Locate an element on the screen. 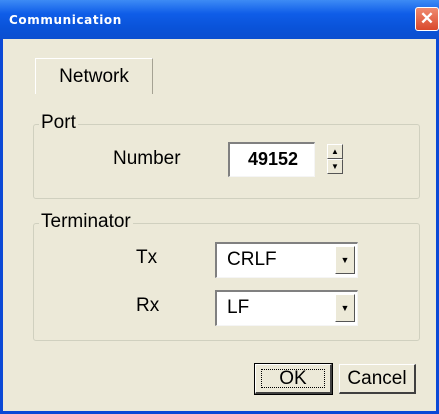  tx-select-value: CRLF is located at coordinates (252, 259).